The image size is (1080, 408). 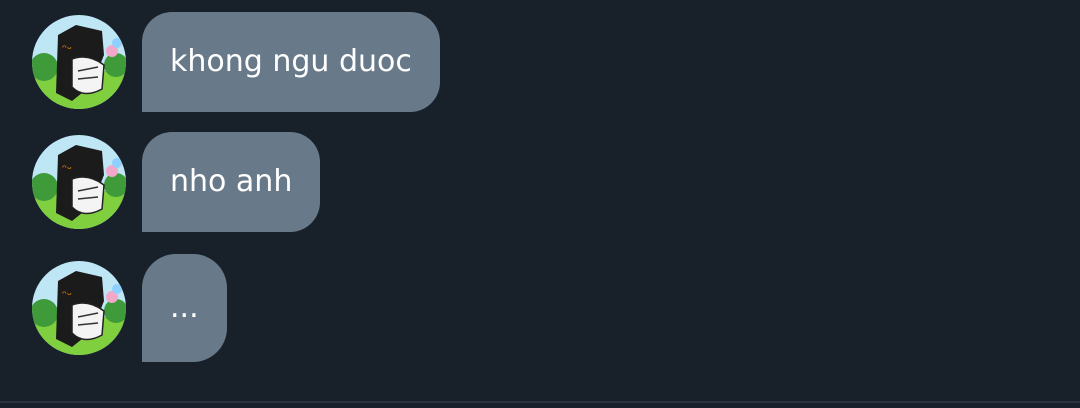 I want to click on message-text: khong ngu duoc, so click(x=291, y=61).